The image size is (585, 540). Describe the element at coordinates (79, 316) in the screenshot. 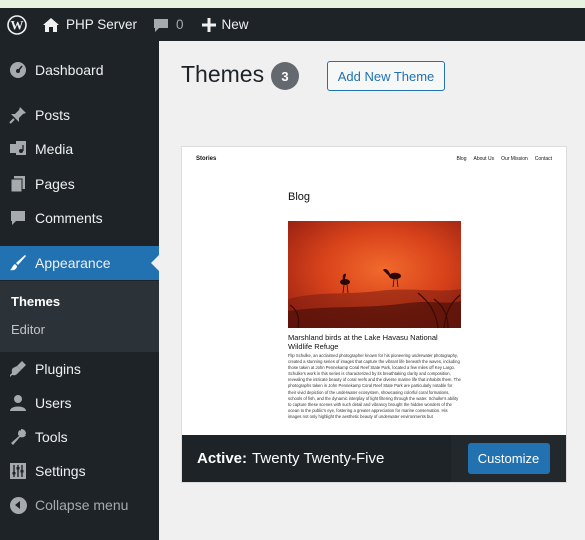

I see `appearance-submenu: Themes Editor` at that location.